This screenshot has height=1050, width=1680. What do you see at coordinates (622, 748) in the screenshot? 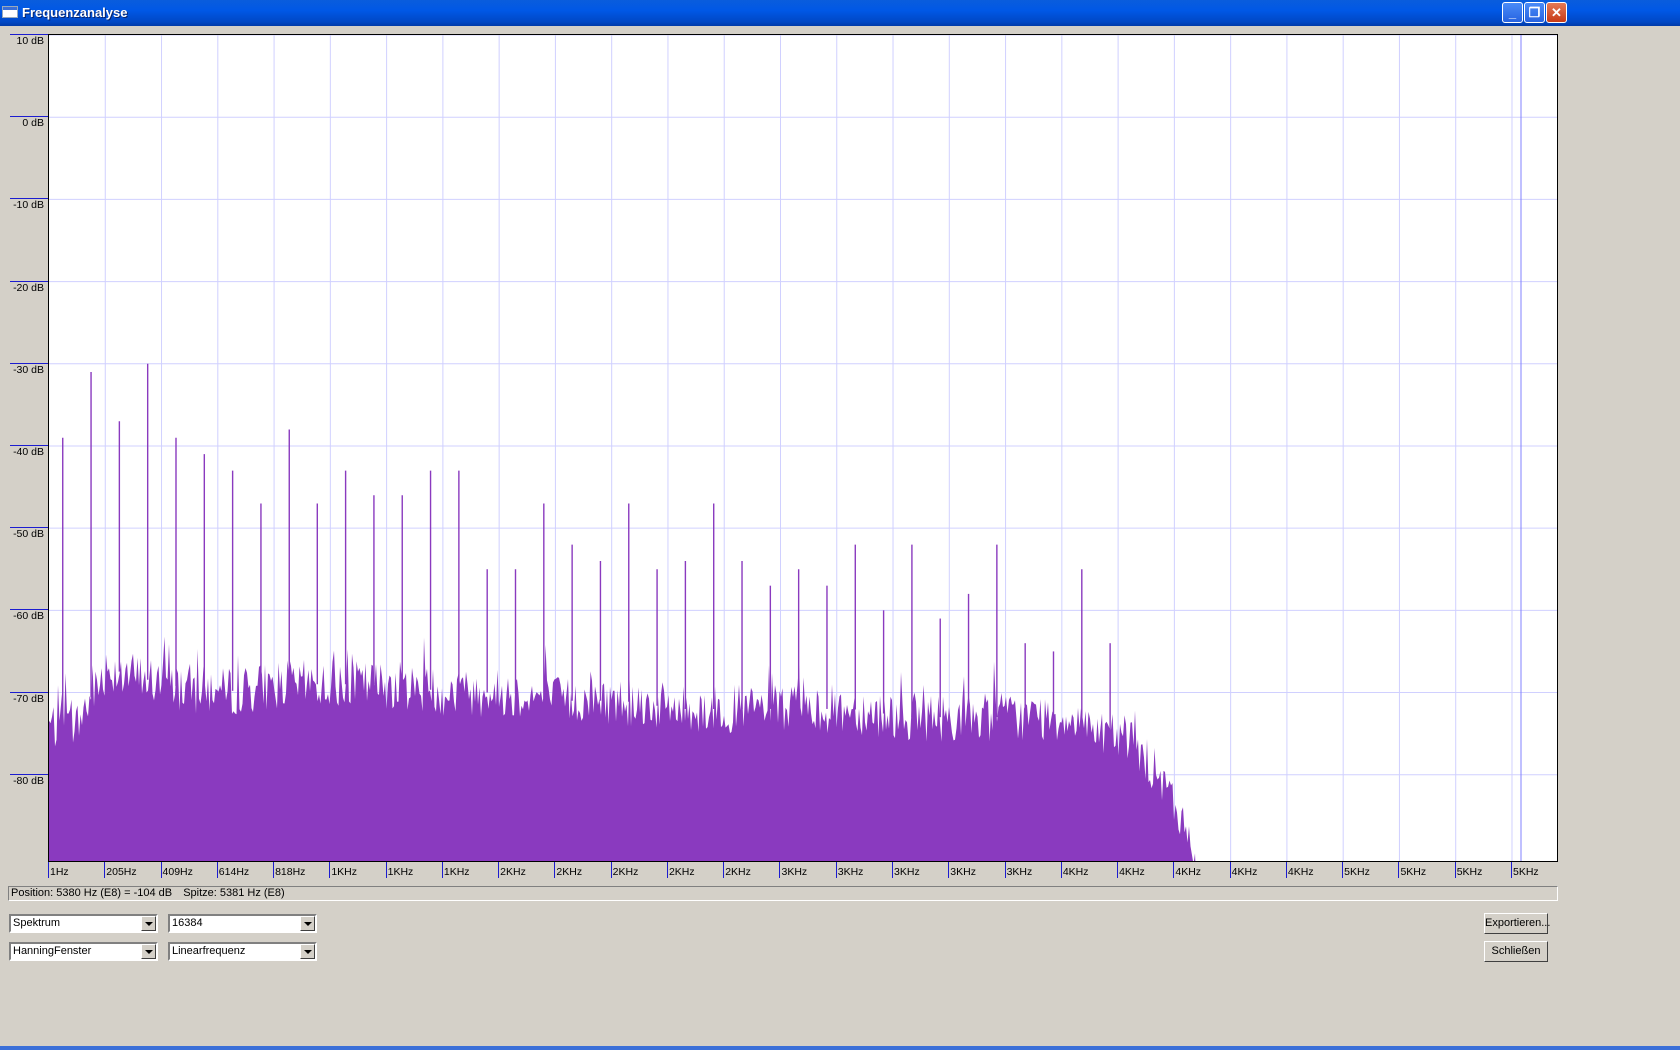
I see `spectrum-area` at bounding box center [622, 748].